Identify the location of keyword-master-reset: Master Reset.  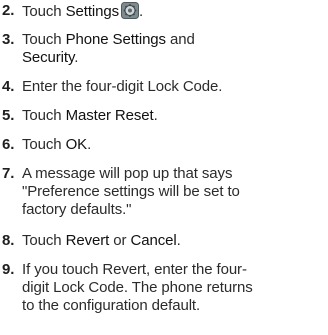
(109, 115).